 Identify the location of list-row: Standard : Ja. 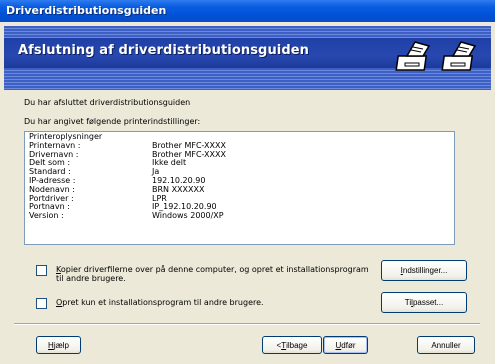
(241, 172).